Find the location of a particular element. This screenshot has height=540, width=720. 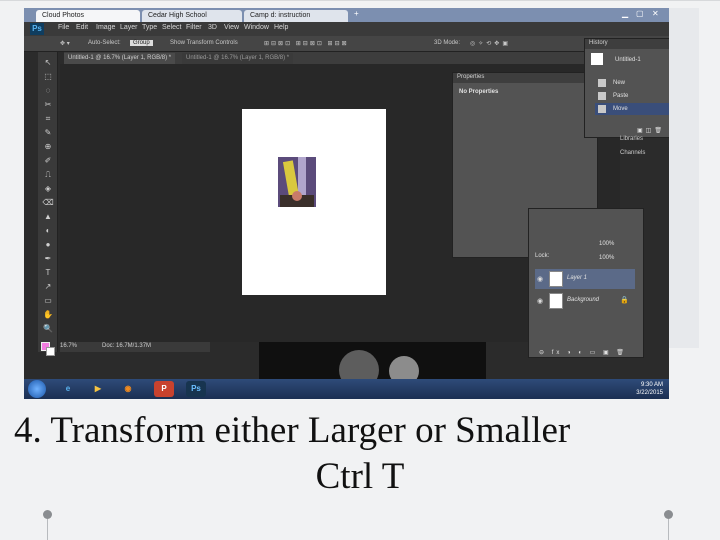

menu-window: Window is located at coordinates (256, 27).